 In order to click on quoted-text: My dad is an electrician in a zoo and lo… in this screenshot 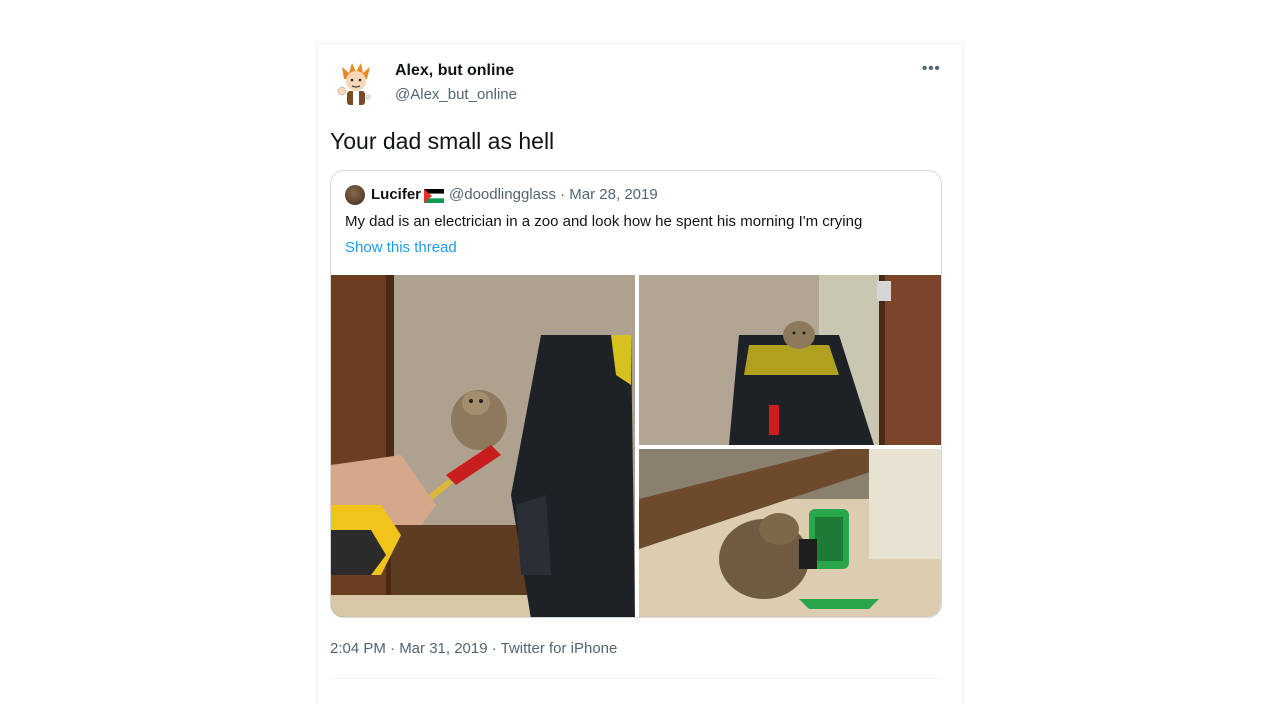, I will do `click(604, 221)`.